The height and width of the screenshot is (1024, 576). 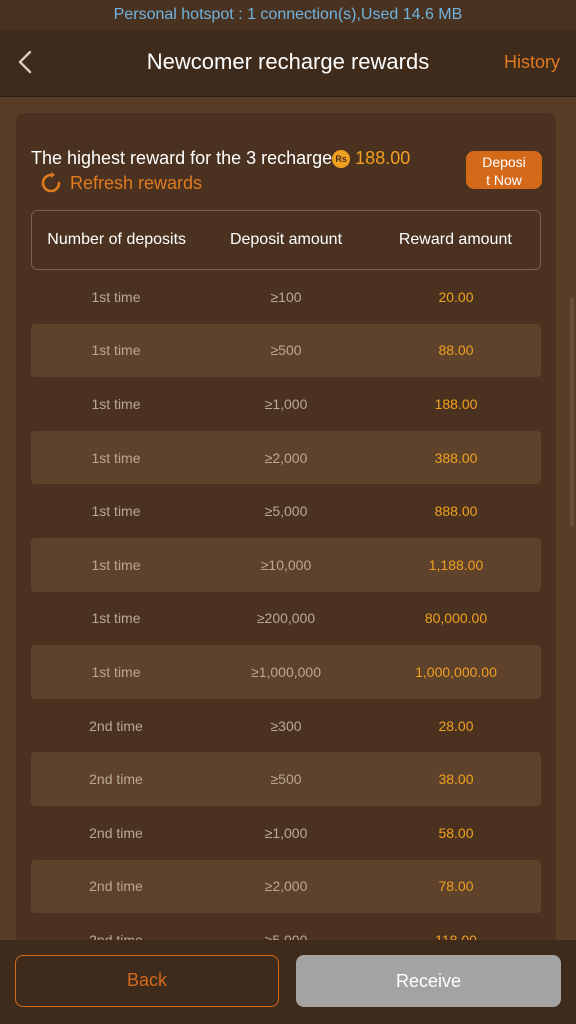 I want to click on table-row: 1st time ≥200,000 80,000.00, so click(x=286, y=619).